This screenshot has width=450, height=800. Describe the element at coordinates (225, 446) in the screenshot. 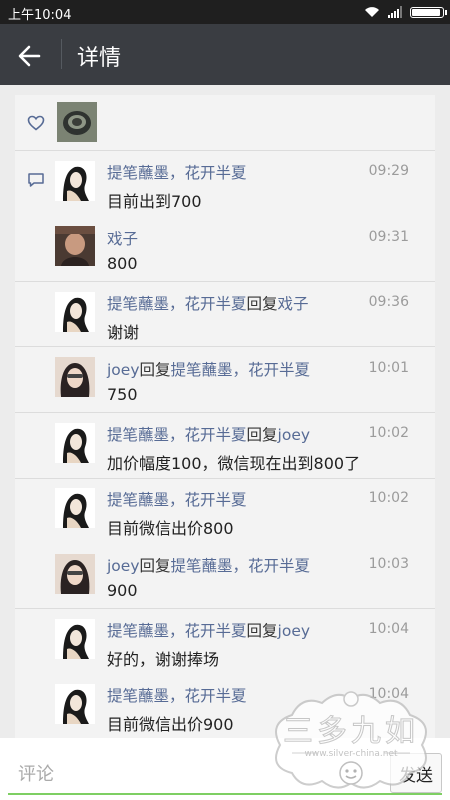

I see `comment-item: 提笔蘸墨，花开半夏回复joey 10:02 加价幅度100，微信现在出到800了` at that location.